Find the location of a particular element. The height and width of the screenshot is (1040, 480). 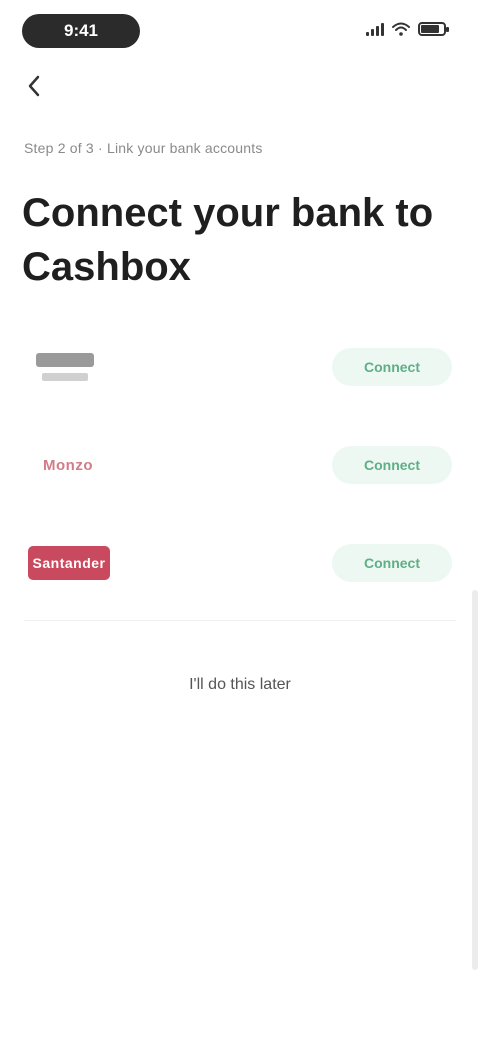

connect-button-monzo: Connect is located at coordinates (392, 465).